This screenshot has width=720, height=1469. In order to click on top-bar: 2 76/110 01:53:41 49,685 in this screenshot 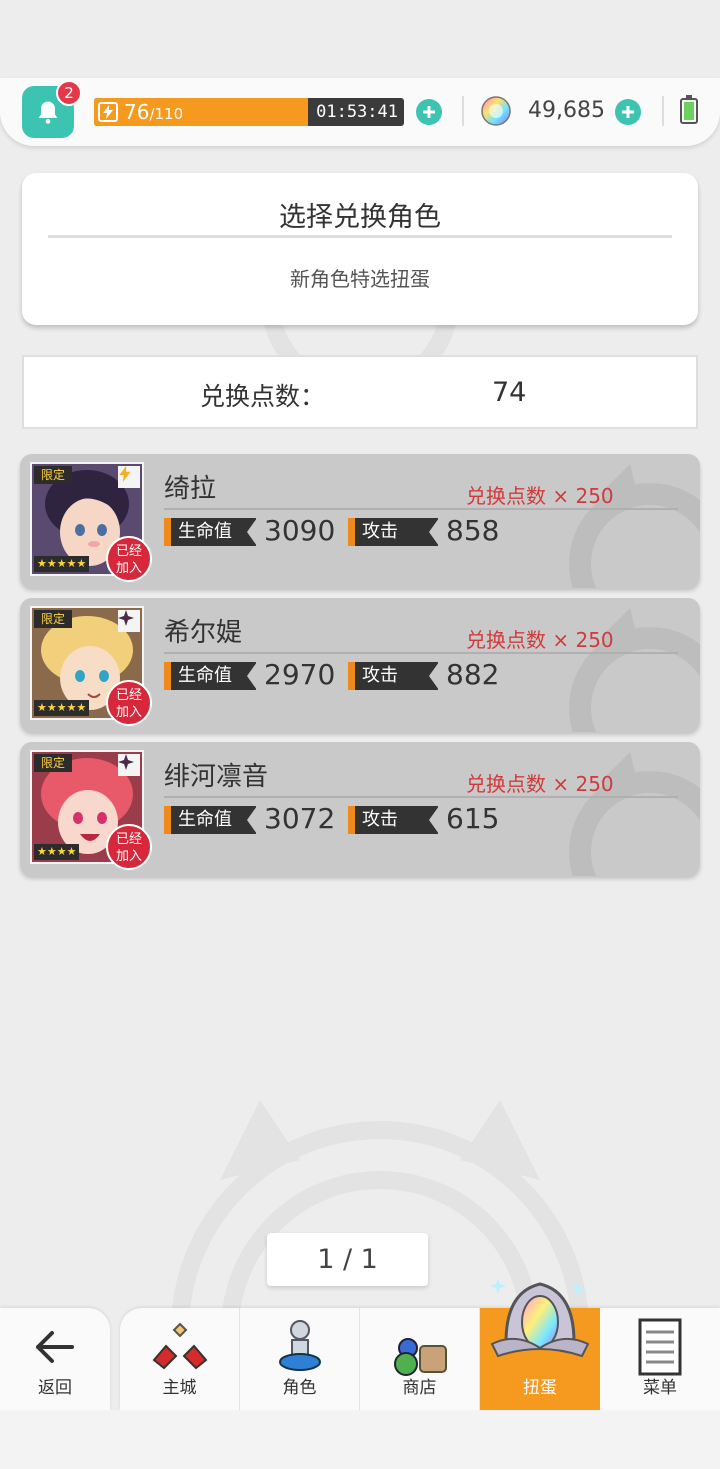, I will do `click(360, 112)`.